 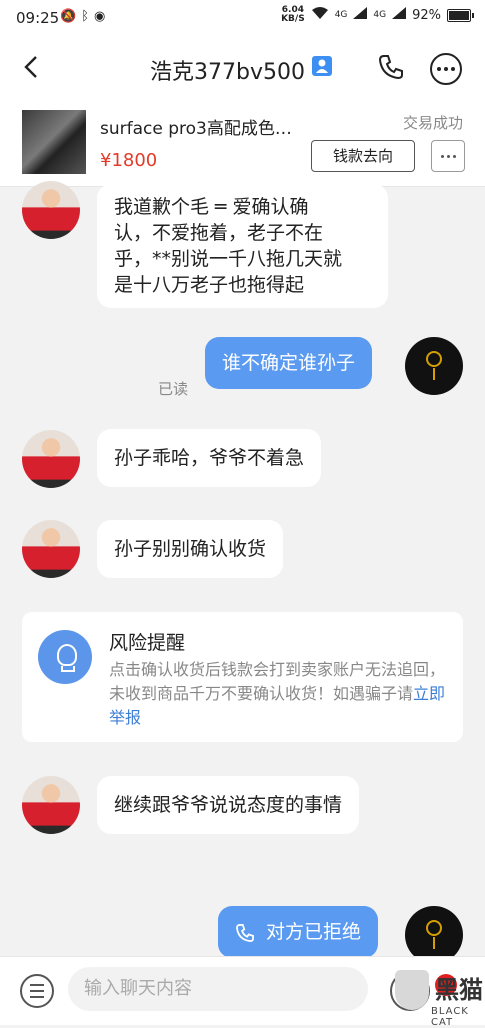 What do you see at coordinates (293, 19) in the screenshot?
I see `net-speed-unit: KB/S` at bounding box center [293, 19].